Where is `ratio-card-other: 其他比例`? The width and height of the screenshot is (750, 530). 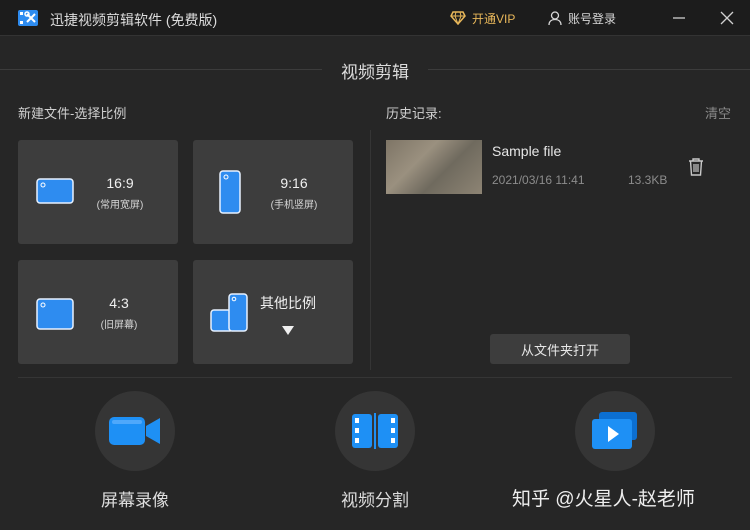 ratio-card-other: 其他比例 is located at coordinates (273, 312).